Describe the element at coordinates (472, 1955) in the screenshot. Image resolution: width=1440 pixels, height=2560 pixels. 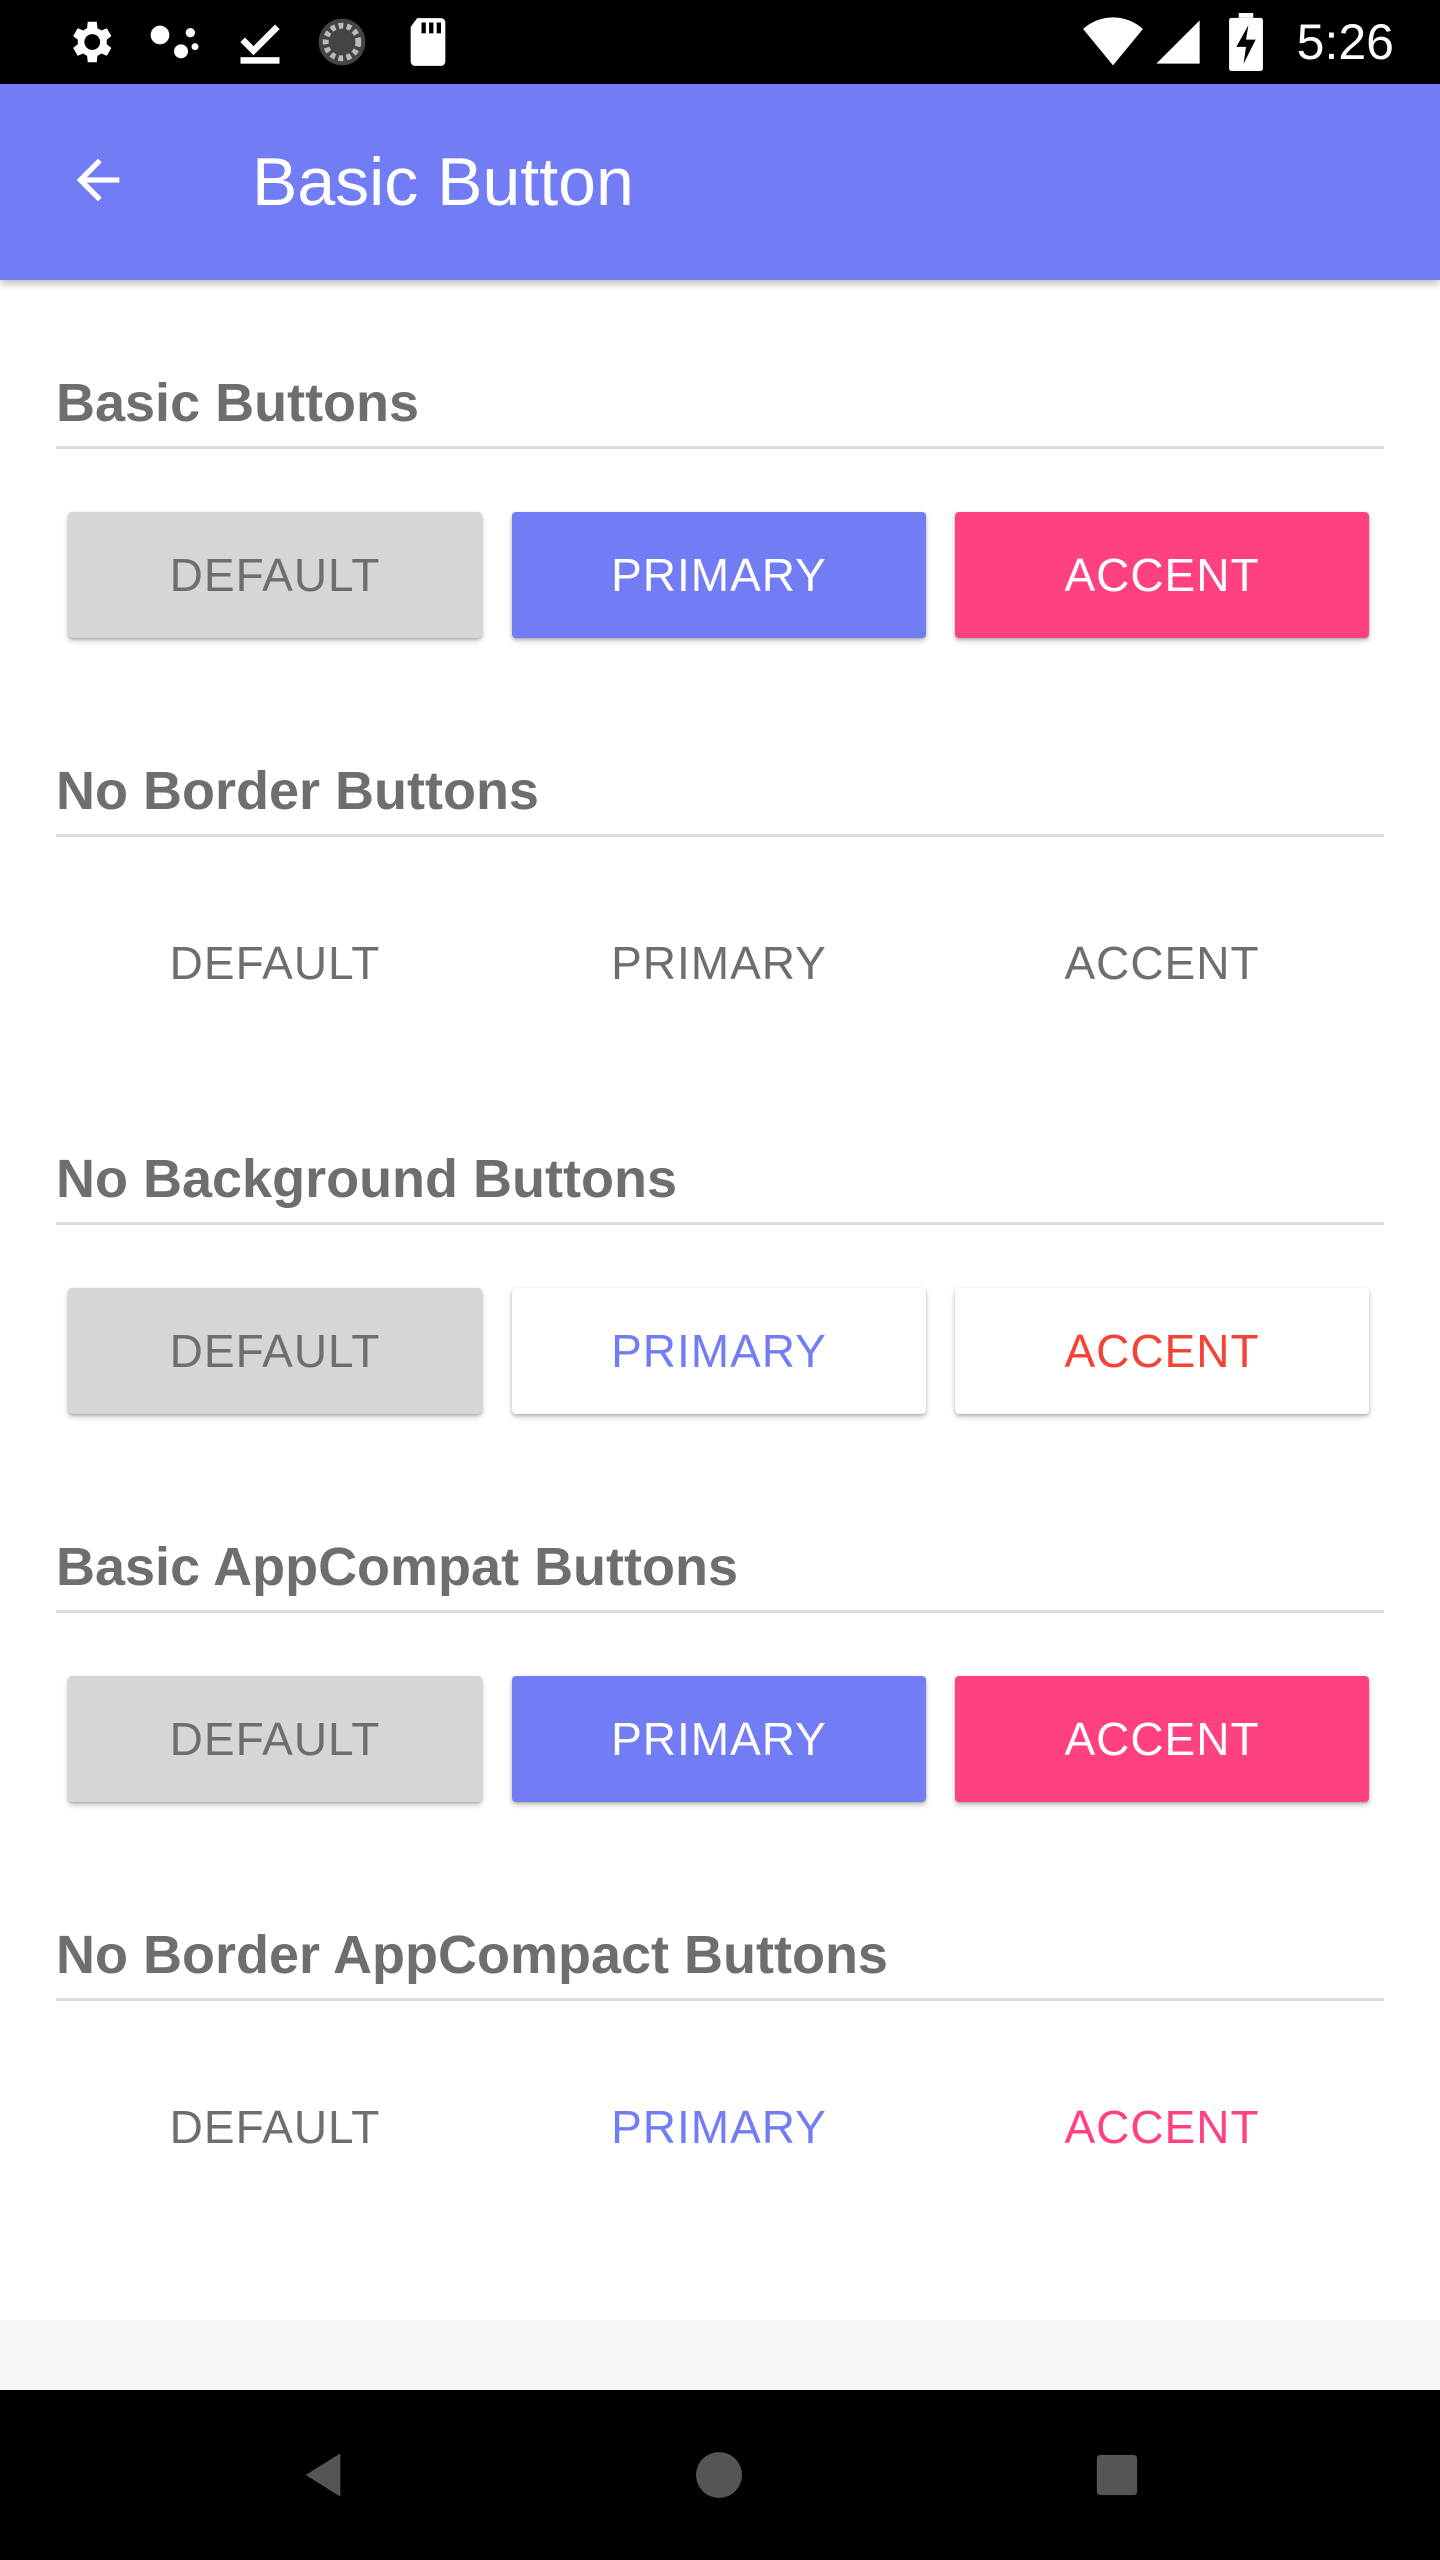
I see `section-title: No Border AppCompact Buttons` at that location.